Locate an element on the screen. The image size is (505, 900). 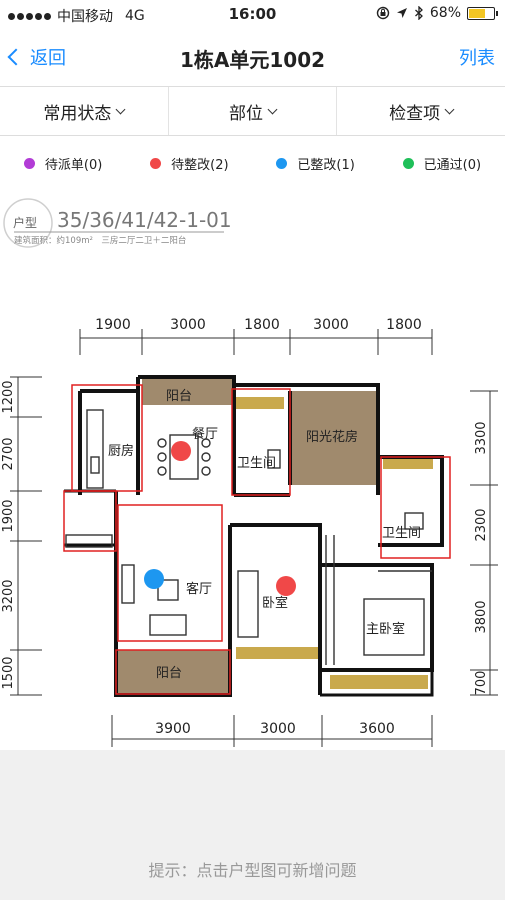
plan-type-prefix: 户型 is located at coordinates (25, 222).